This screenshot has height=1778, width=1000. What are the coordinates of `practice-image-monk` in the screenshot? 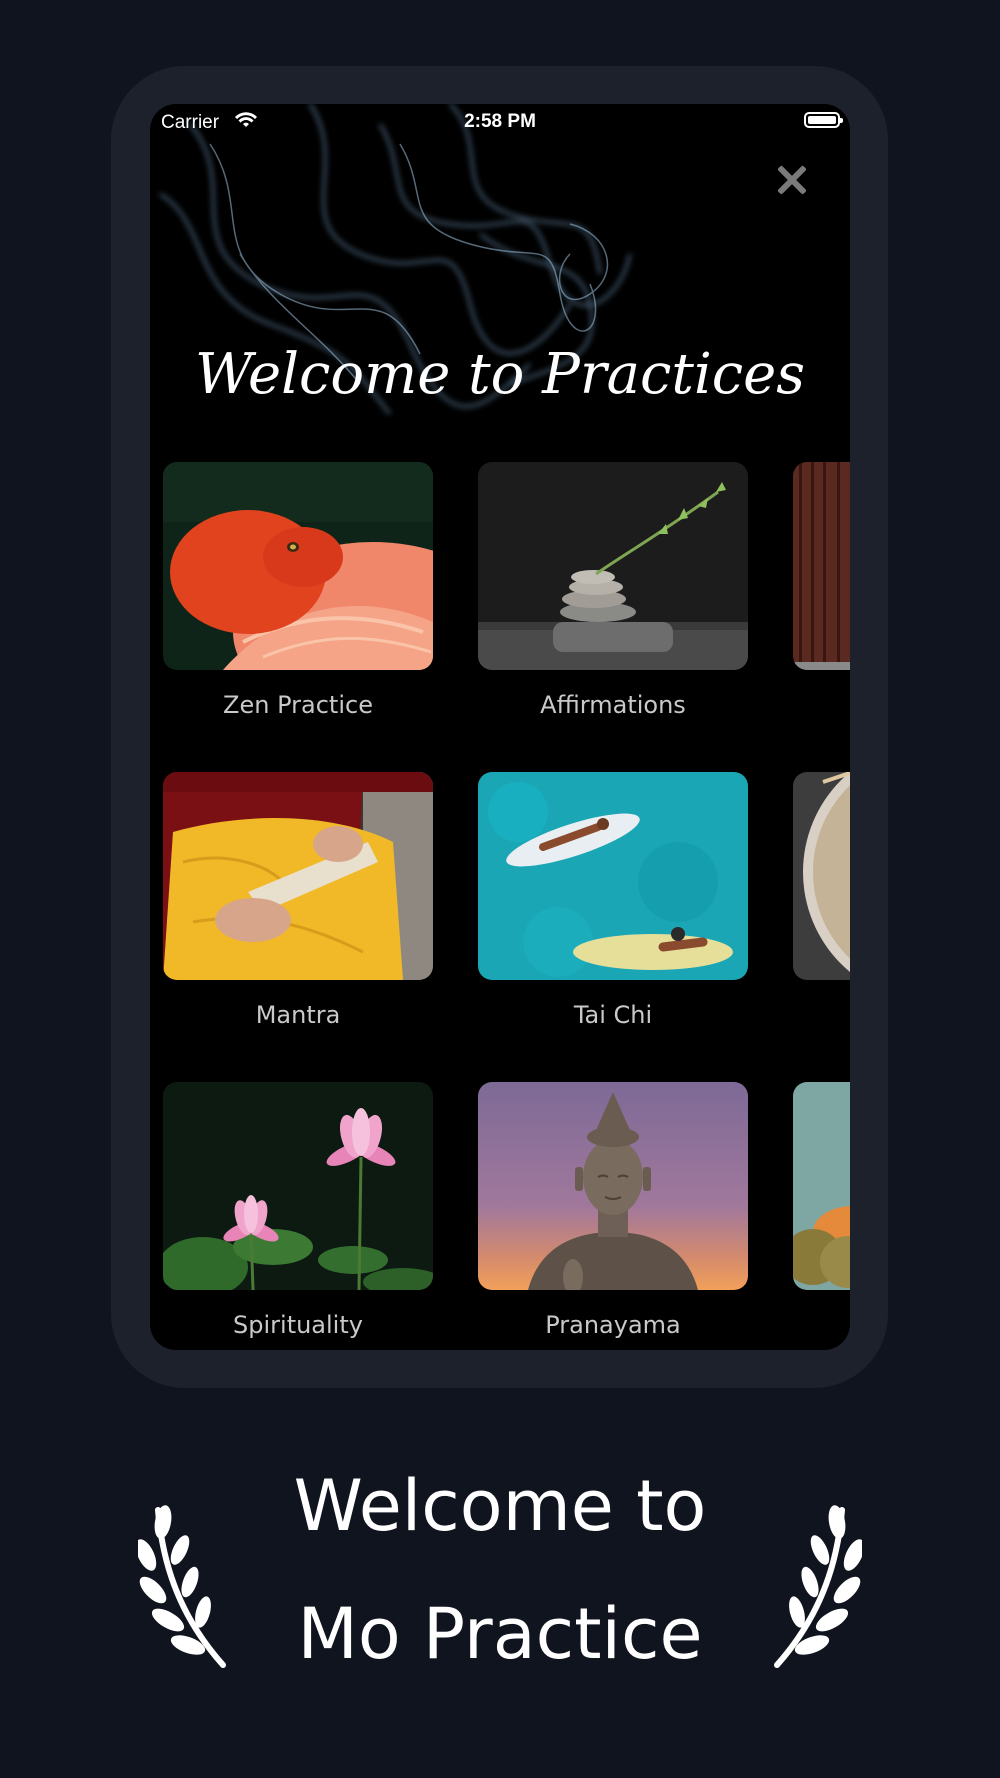 It's located at (298, 876).